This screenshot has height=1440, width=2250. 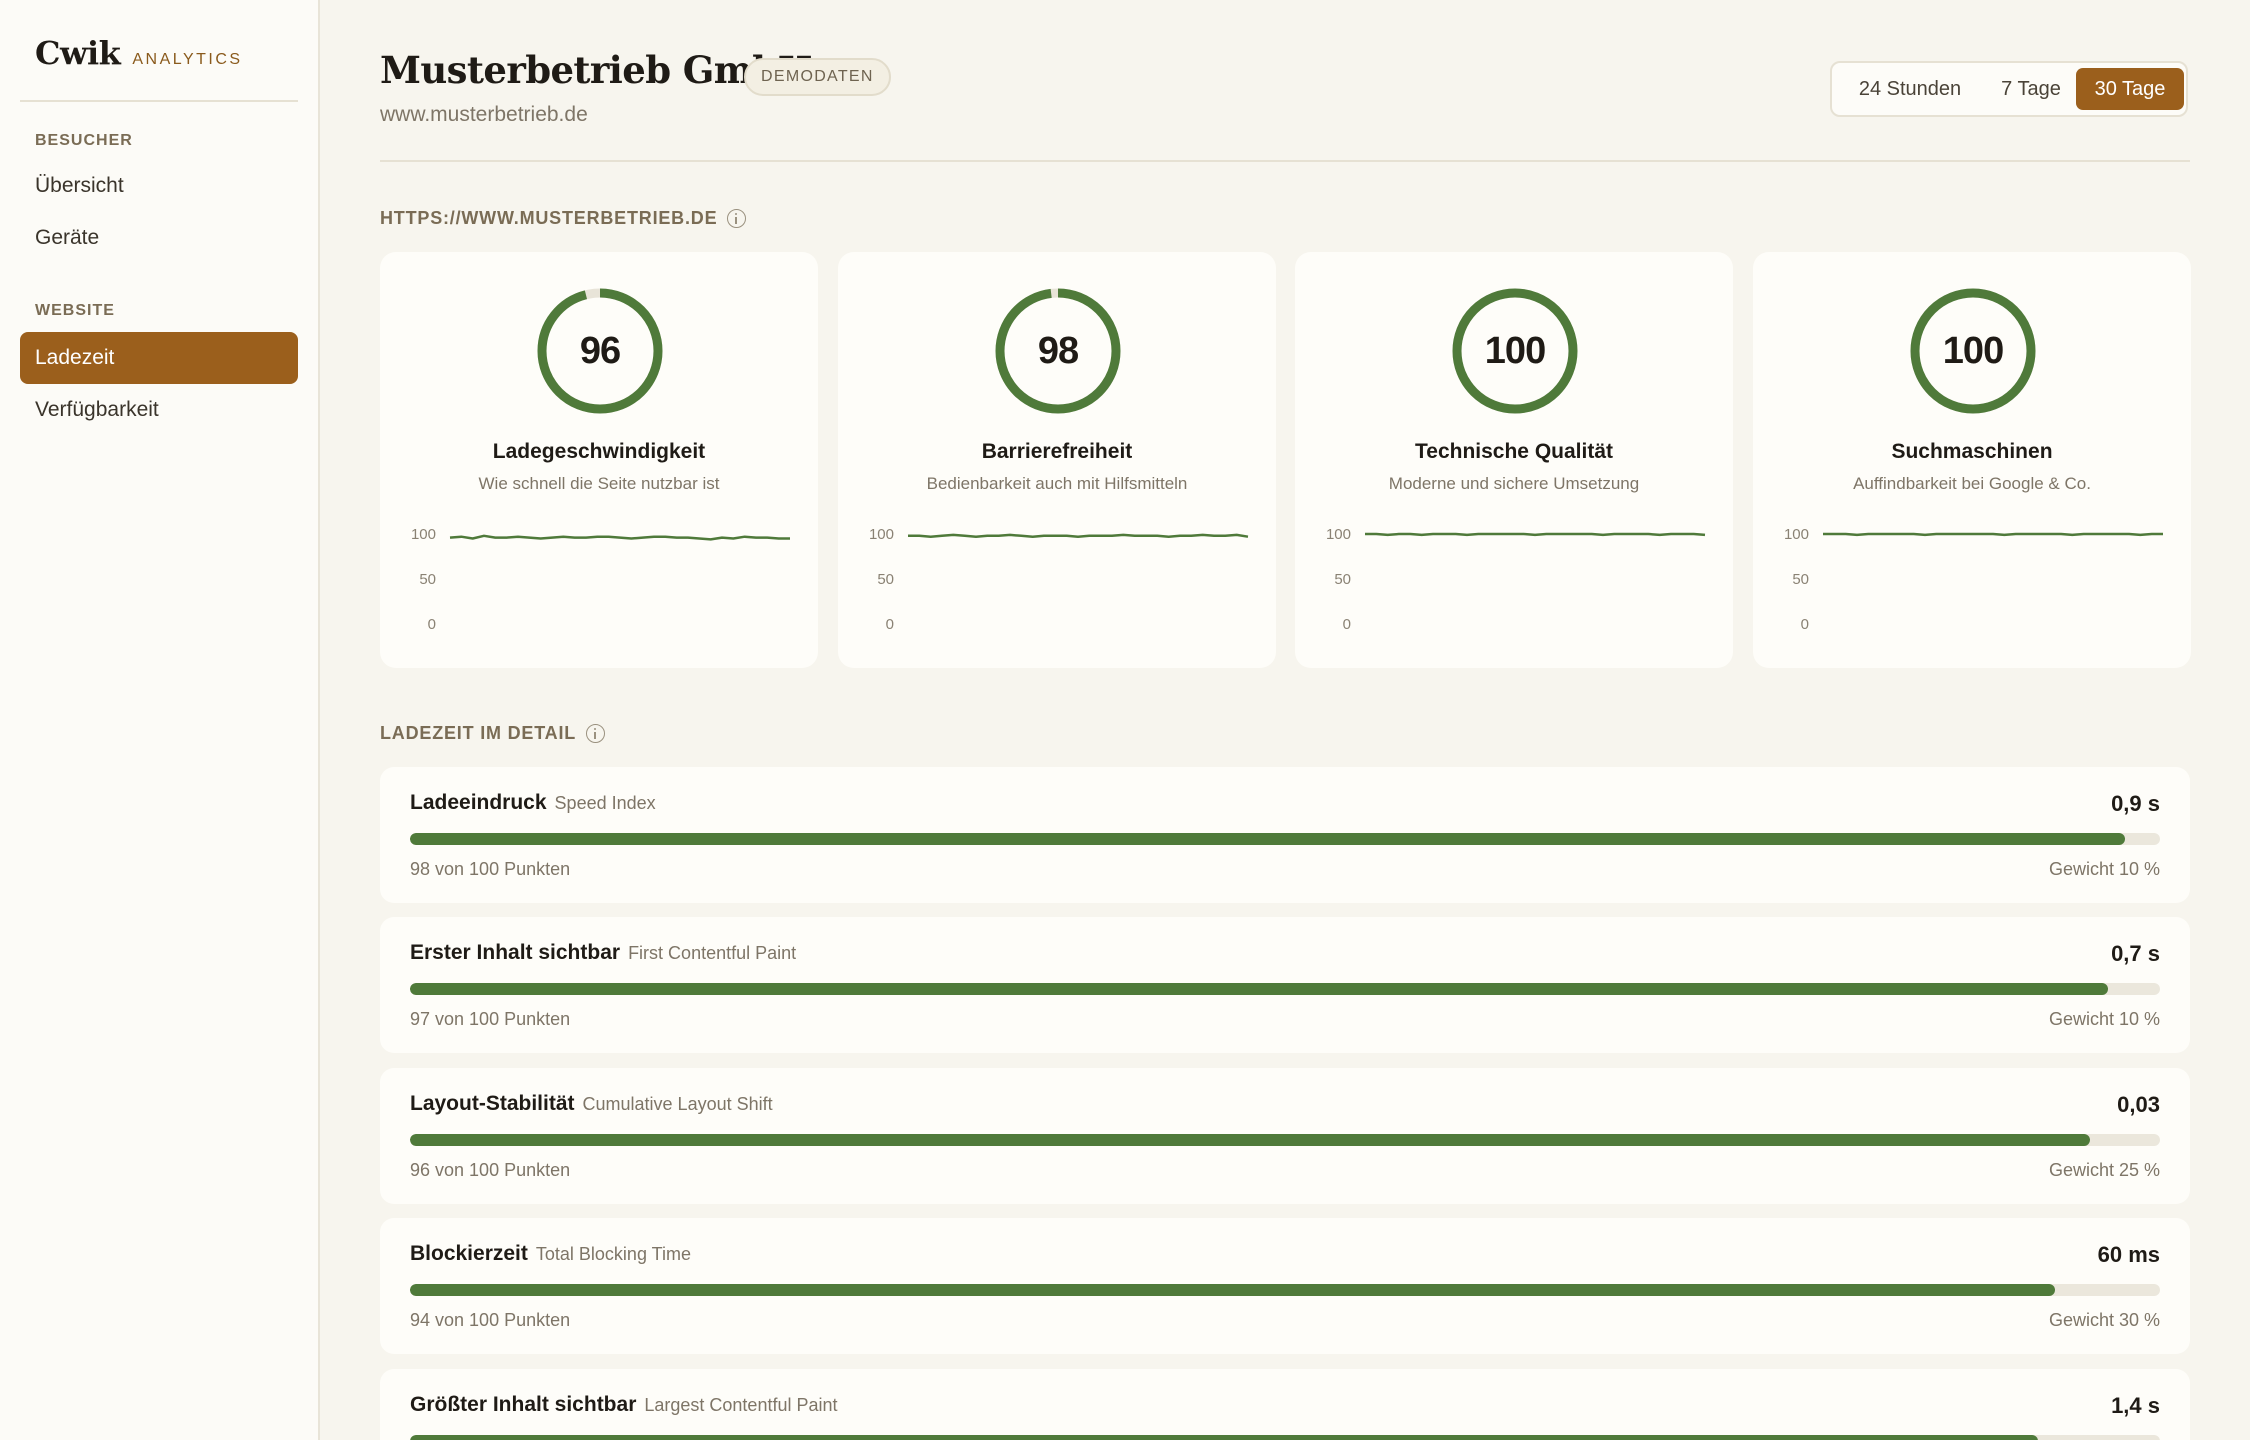 I want to click on range-7d-button: 7 Tage, so click(x=2031, y=89).